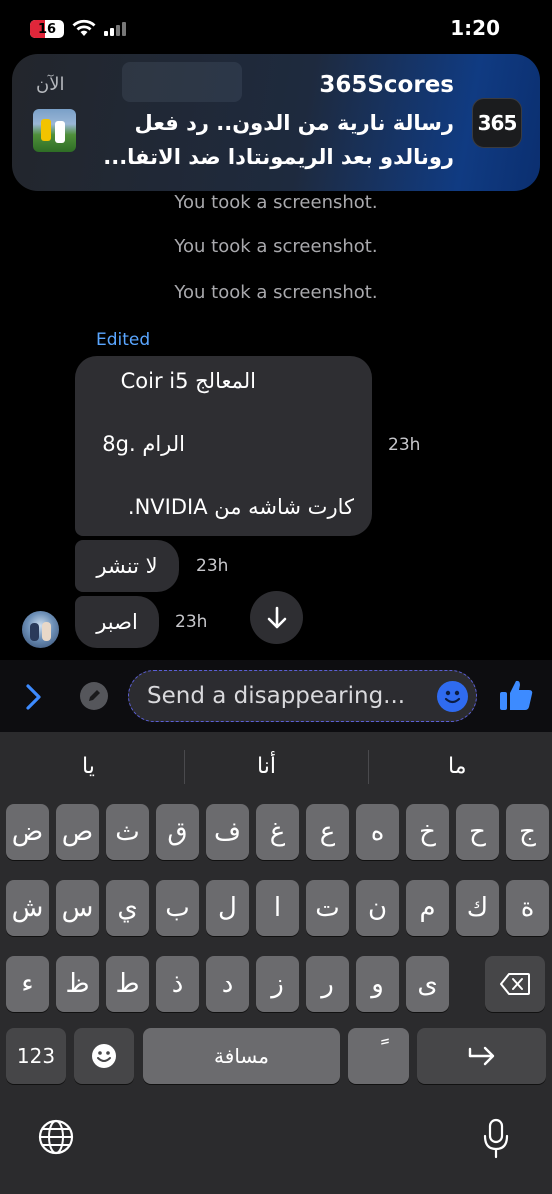 The height and width of the screenshot is (1194, 552). I want to click on app-icon-text: 365, so click(497, 123).